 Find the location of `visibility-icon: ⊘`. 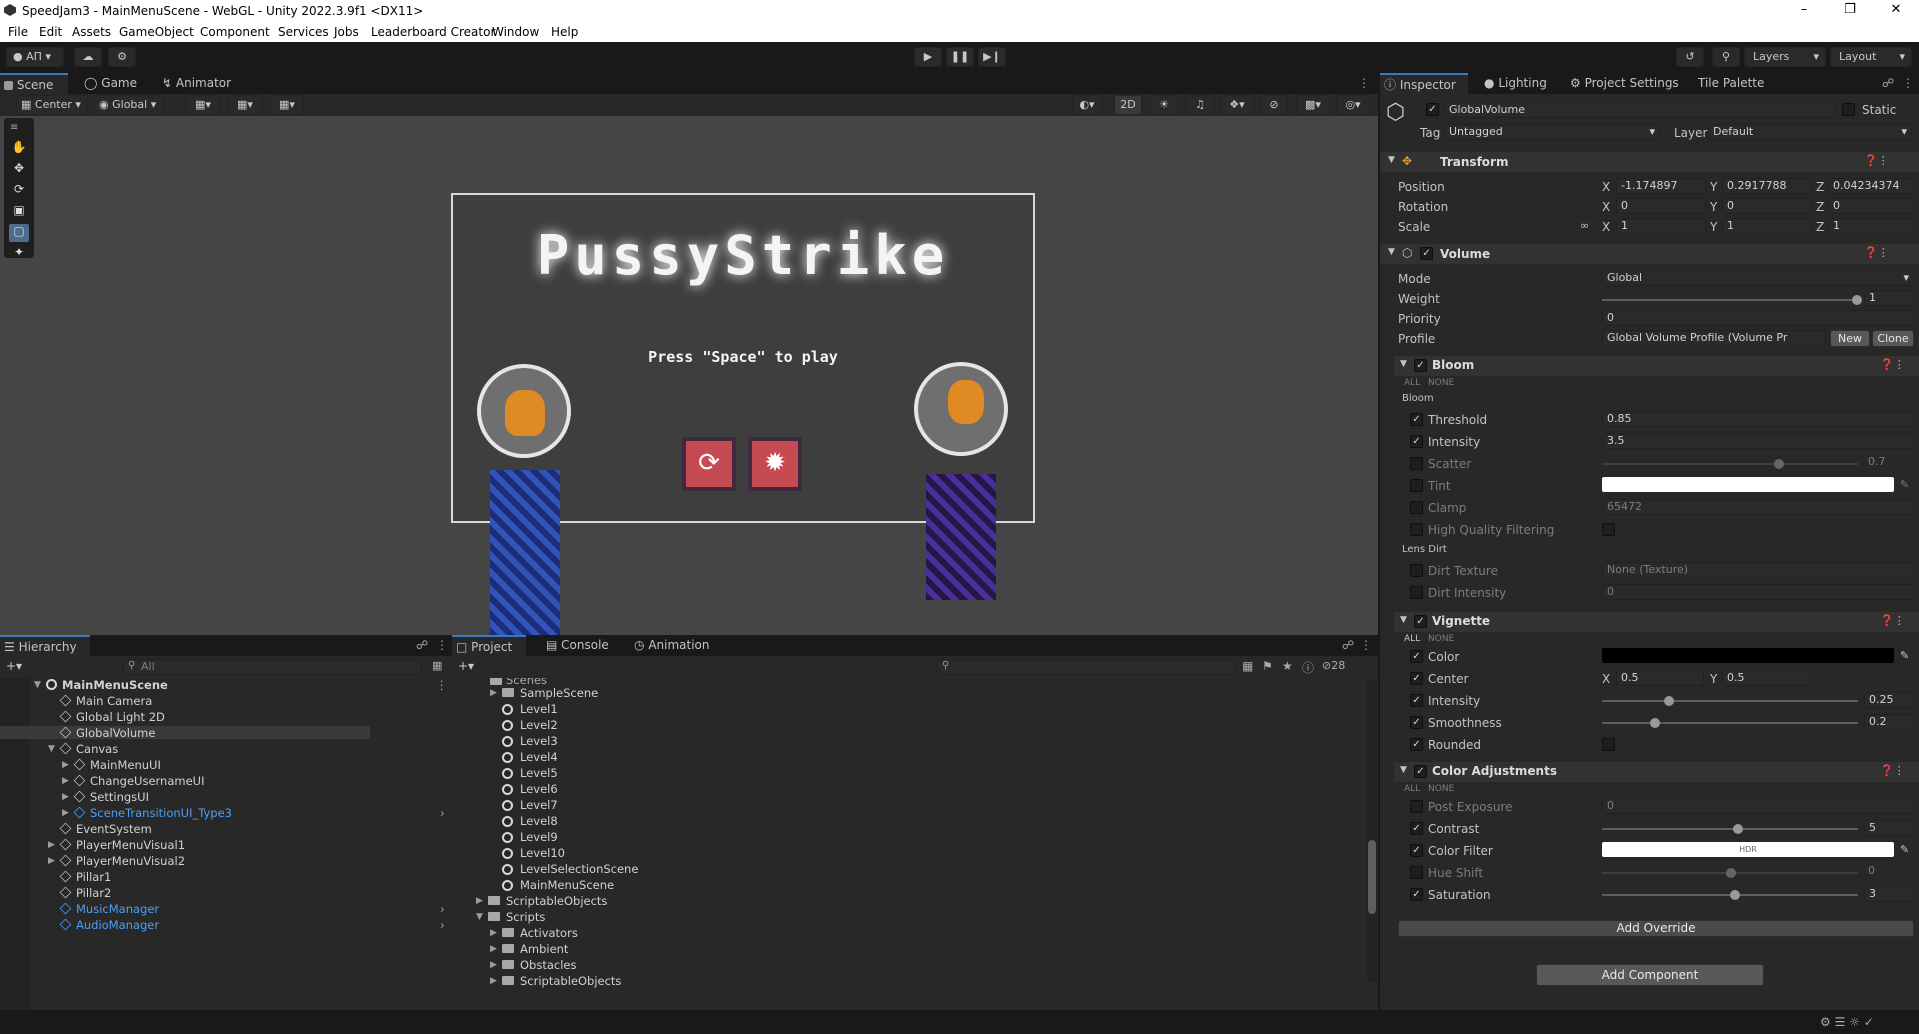

visibility-icon: ⊘ is located at coordinates (1274, 105).